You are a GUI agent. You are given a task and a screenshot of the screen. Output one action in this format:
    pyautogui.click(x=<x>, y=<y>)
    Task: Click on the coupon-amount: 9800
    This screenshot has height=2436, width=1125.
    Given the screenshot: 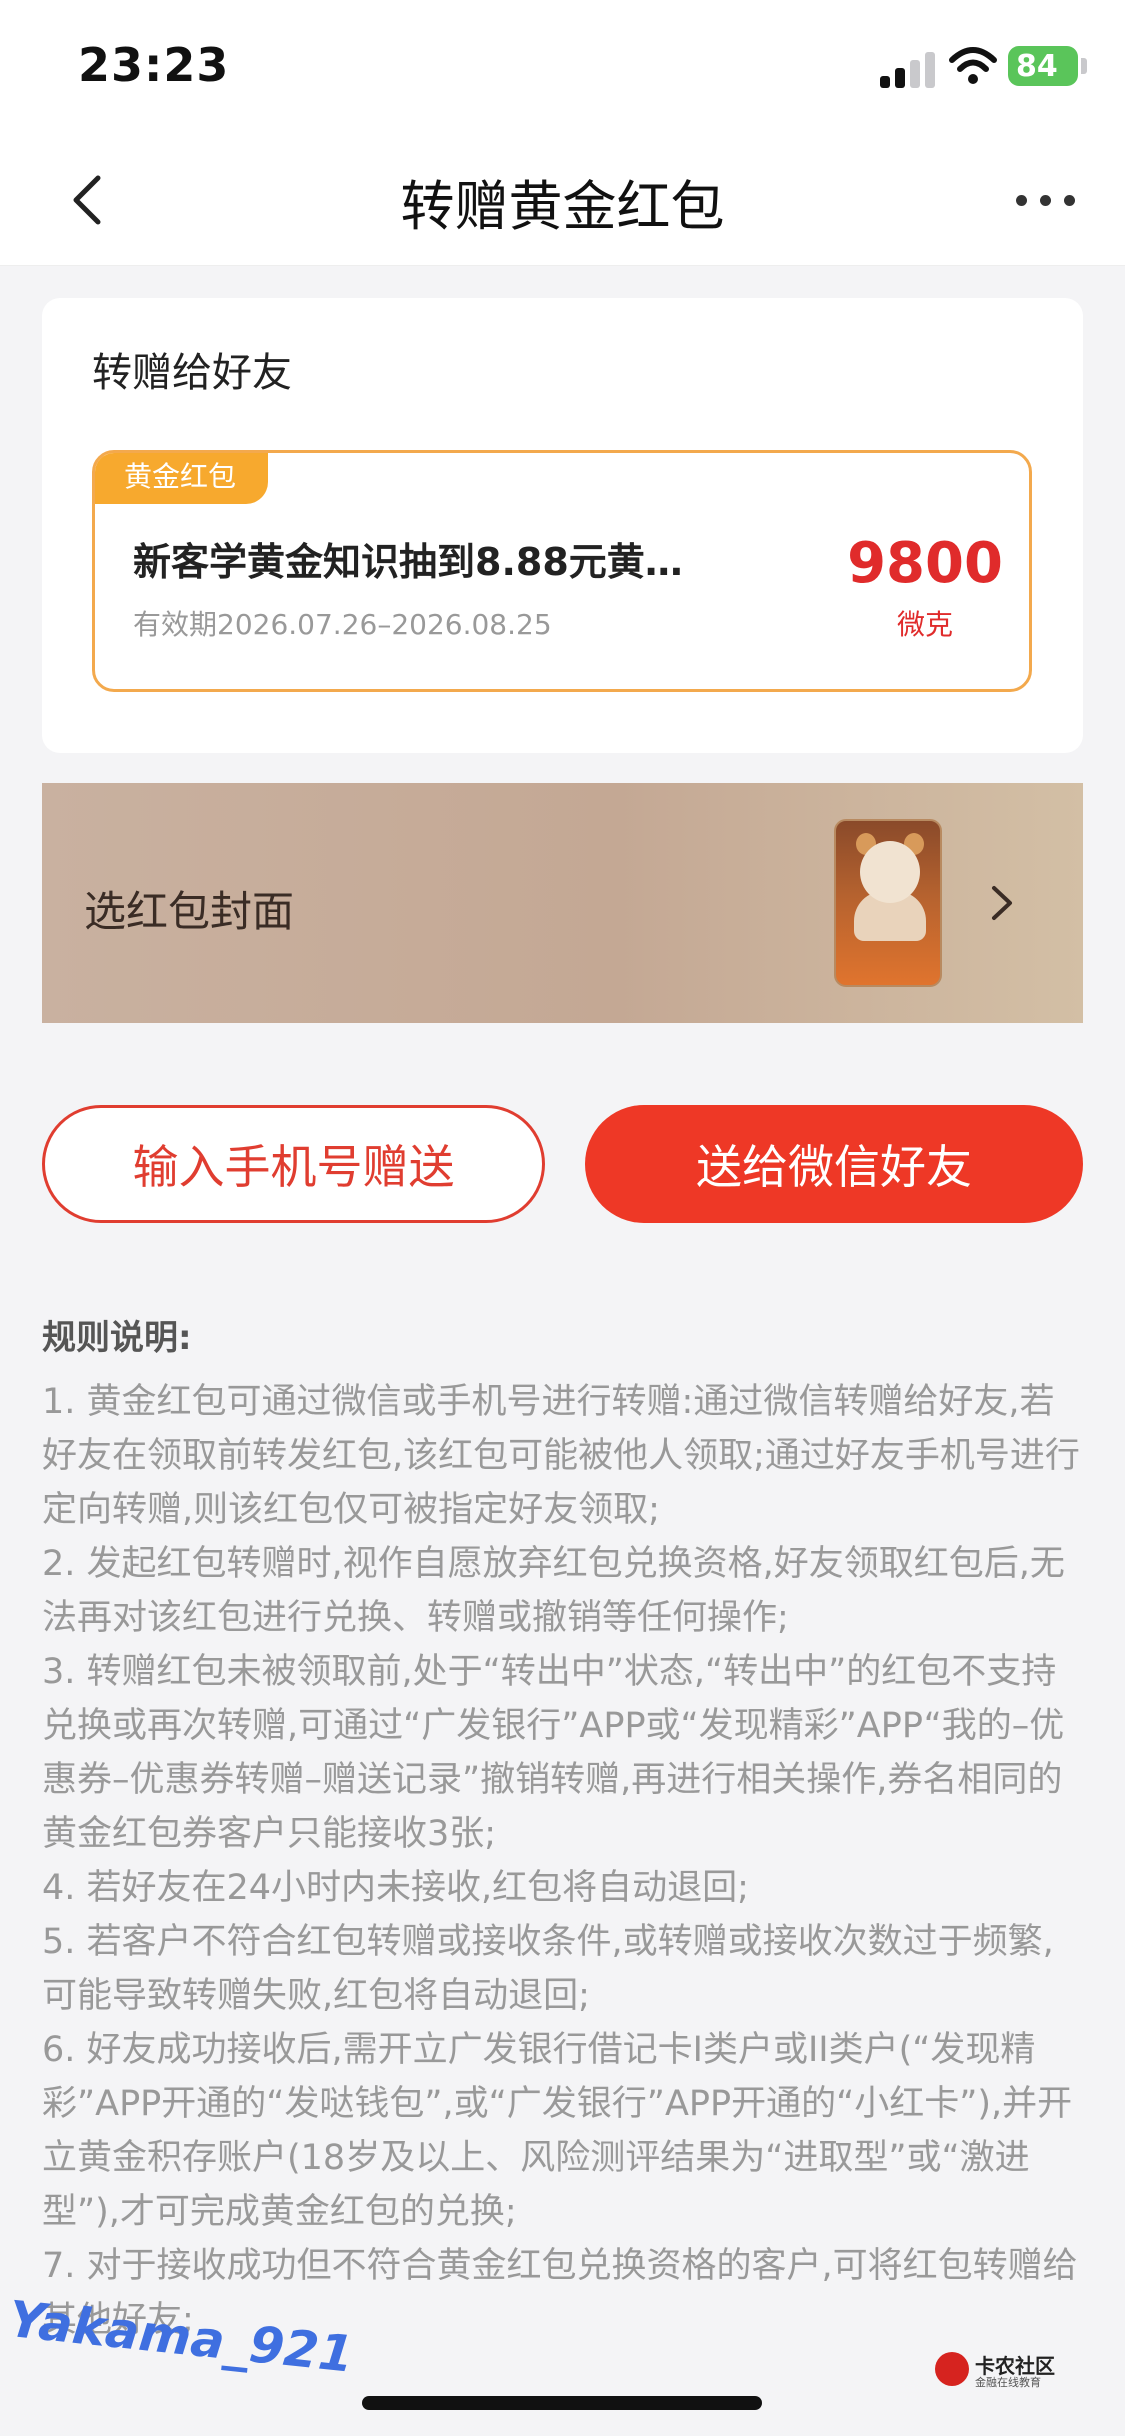 What is the action you would take?
    pyautogui.click(x=925, y=563)
    